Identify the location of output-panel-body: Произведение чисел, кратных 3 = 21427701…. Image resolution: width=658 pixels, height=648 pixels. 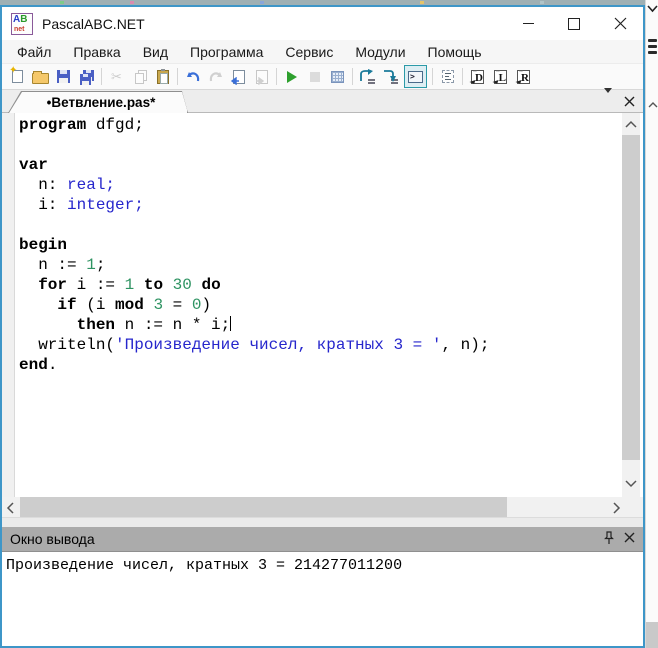
(322, 598).